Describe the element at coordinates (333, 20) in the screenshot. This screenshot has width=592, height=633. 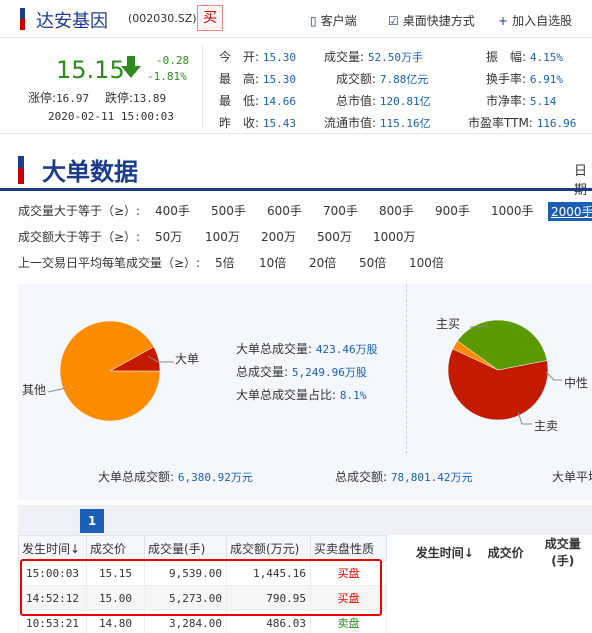
I see `client-link: ▯ 客户端` at that location.